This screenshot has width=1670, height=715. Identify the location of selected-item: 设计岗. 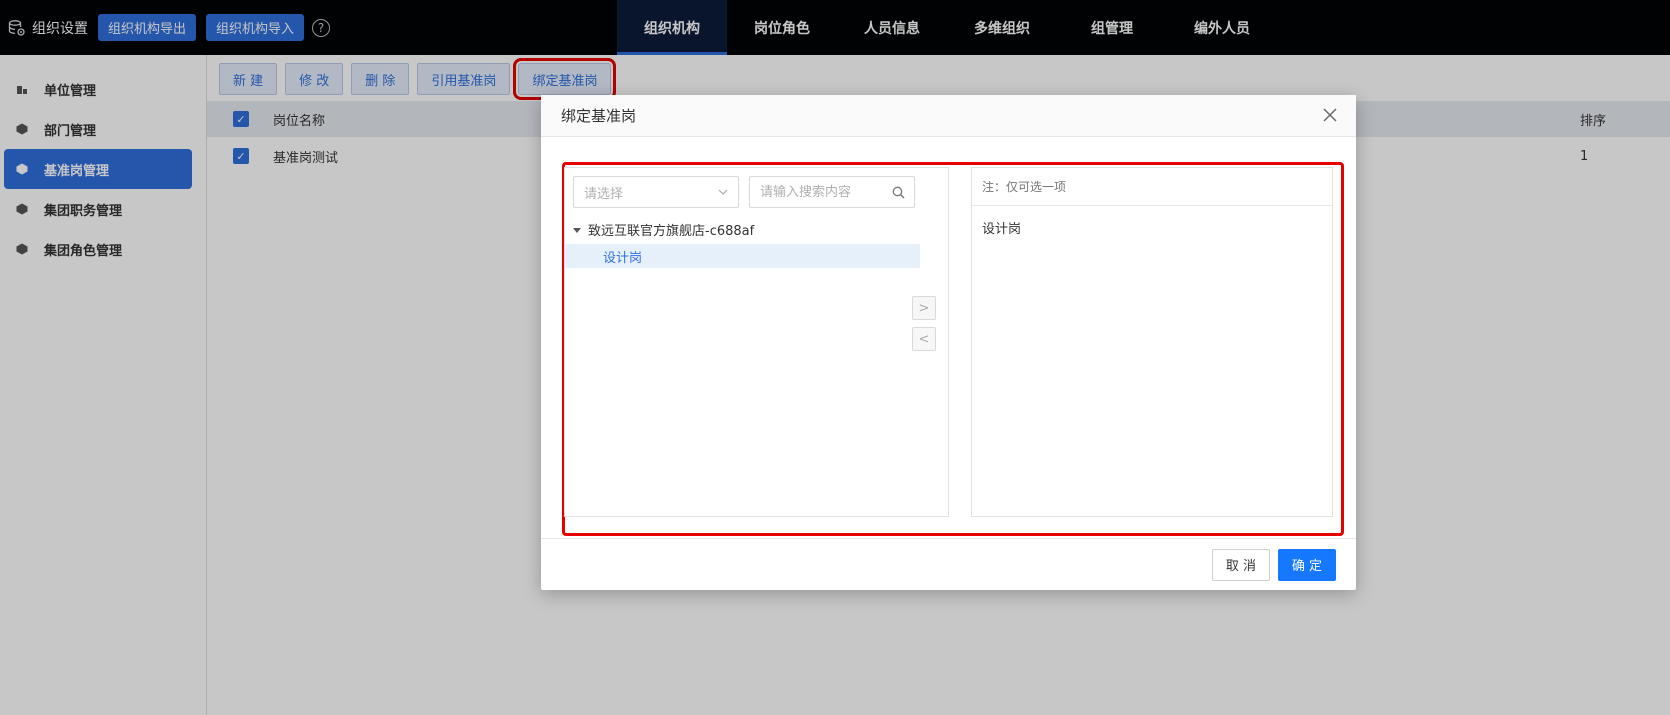
(1152, 227).